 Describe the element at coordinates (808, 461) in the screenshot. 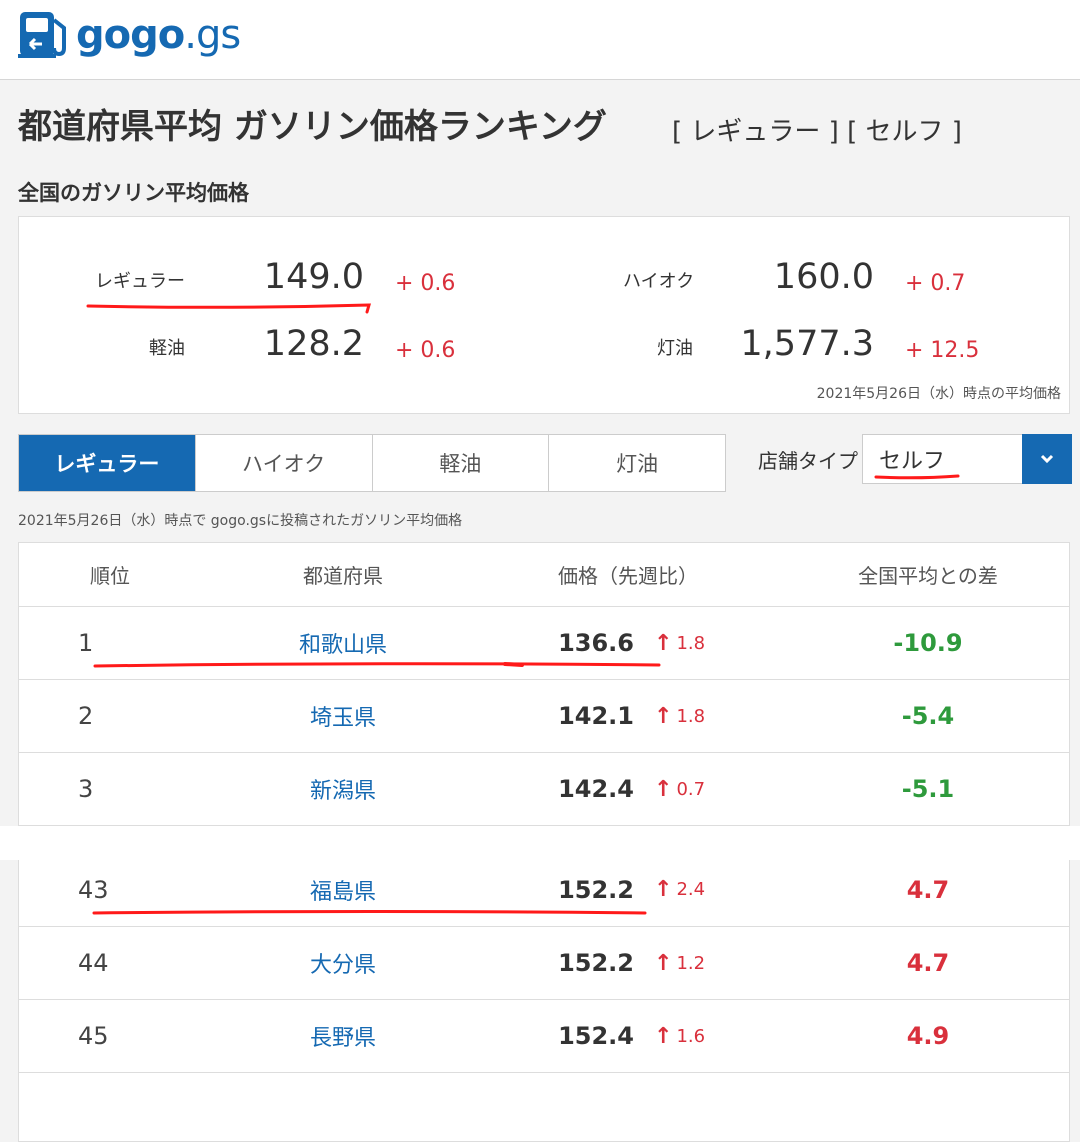

I see `store-type-label: 店舗タイプ` at that location.